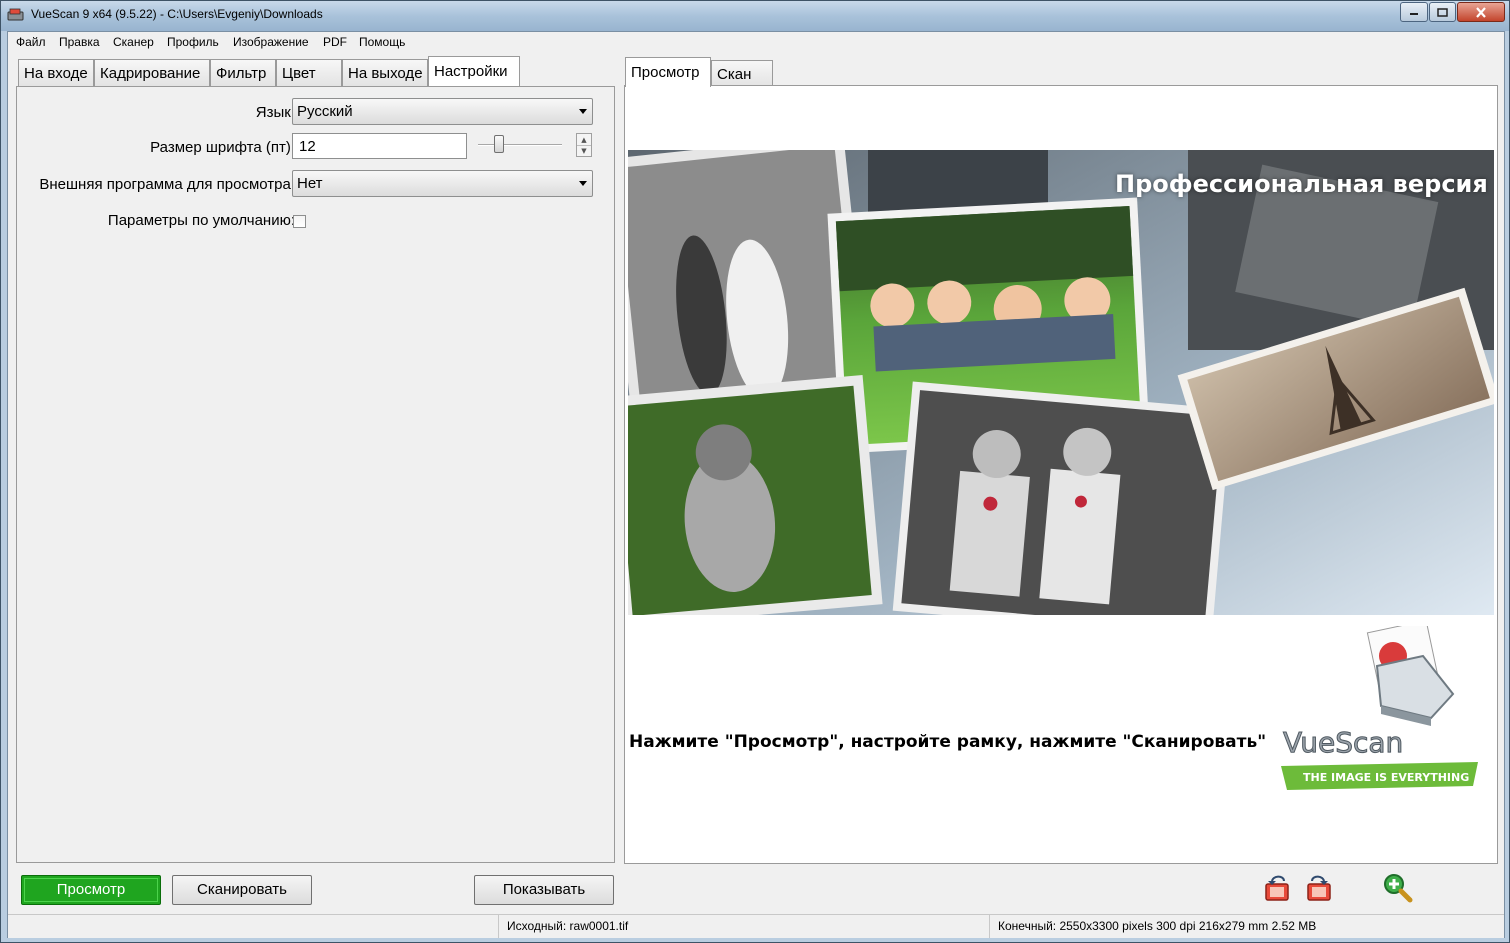  I want to click on close-icon, so click(1481, 12).